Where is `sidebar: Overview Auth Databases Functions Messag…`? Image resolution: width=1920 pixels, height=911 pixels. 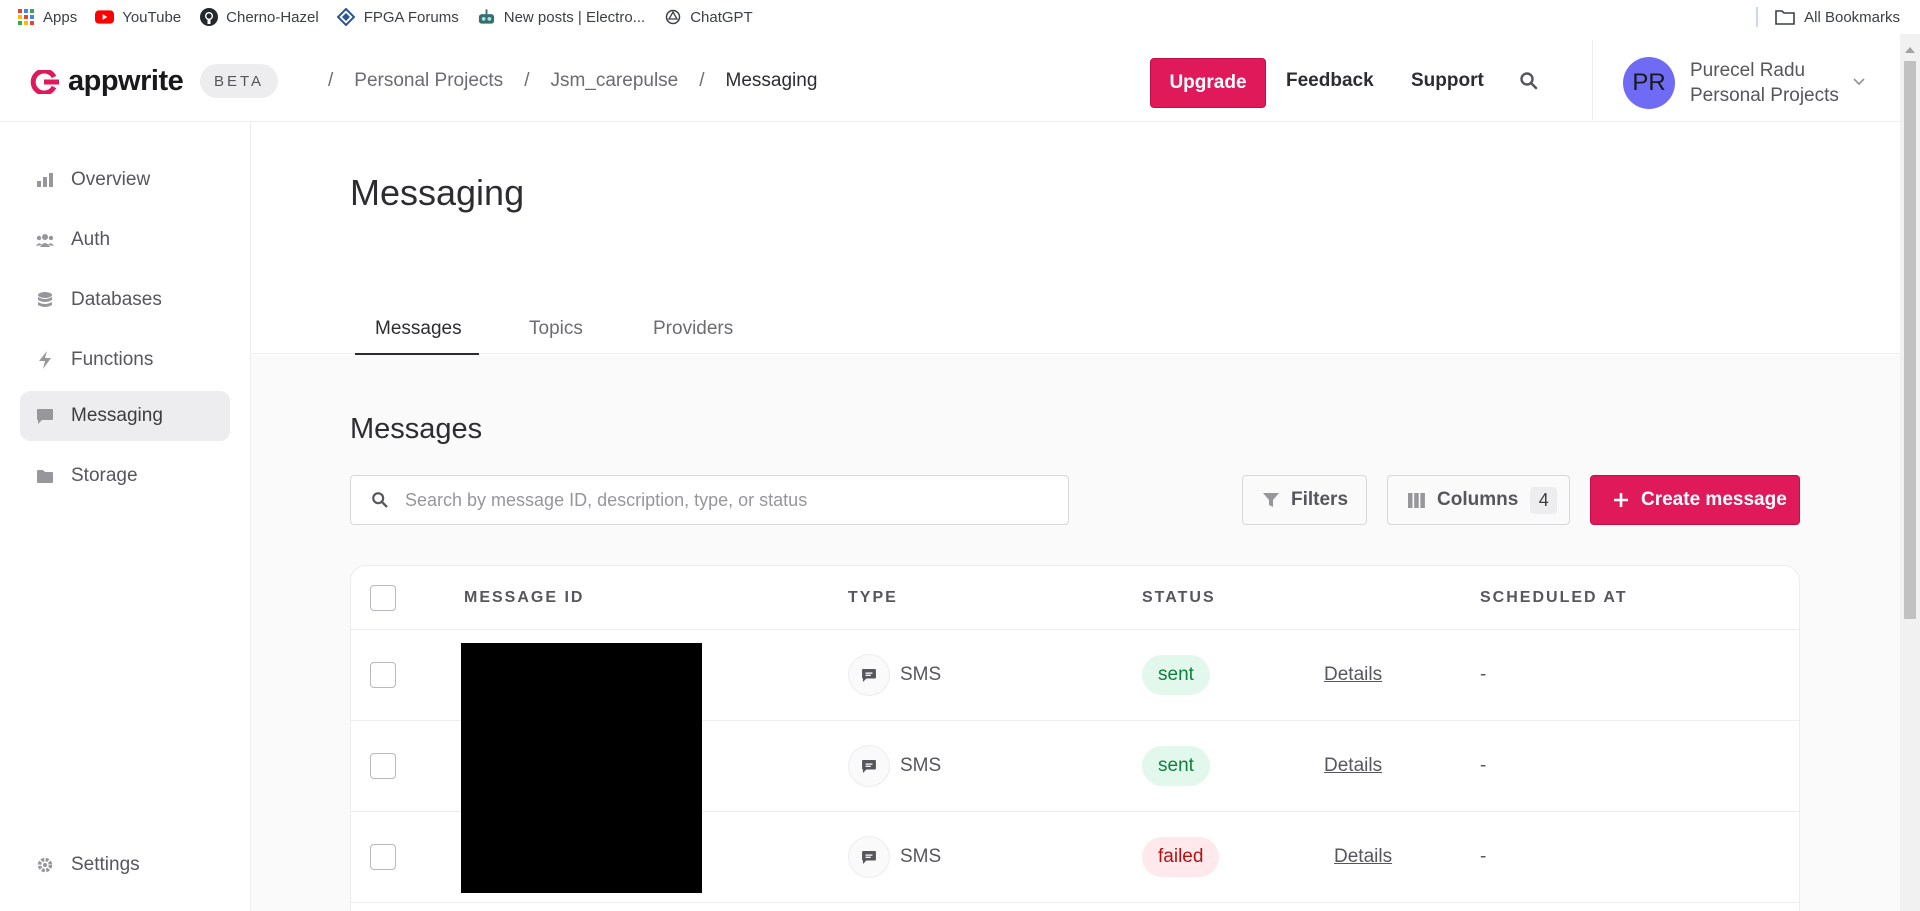
sidebar: Overview Auth Databases Functions Messag… is located at coordinates (125, 516).